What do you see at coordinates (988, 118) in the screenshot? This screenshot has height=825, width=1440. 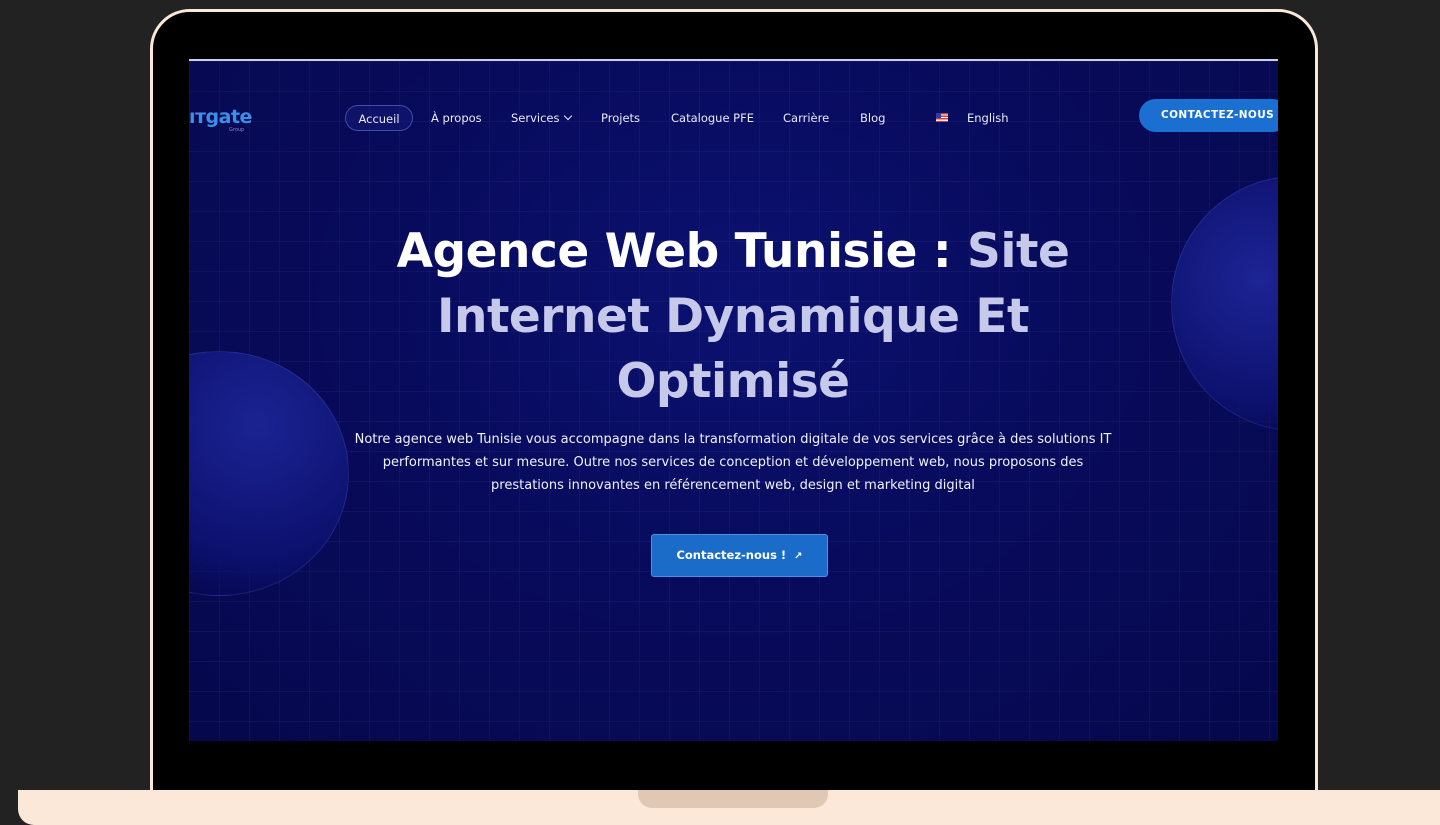 I see `language-switcher: English` at bounding box center [988, 118].